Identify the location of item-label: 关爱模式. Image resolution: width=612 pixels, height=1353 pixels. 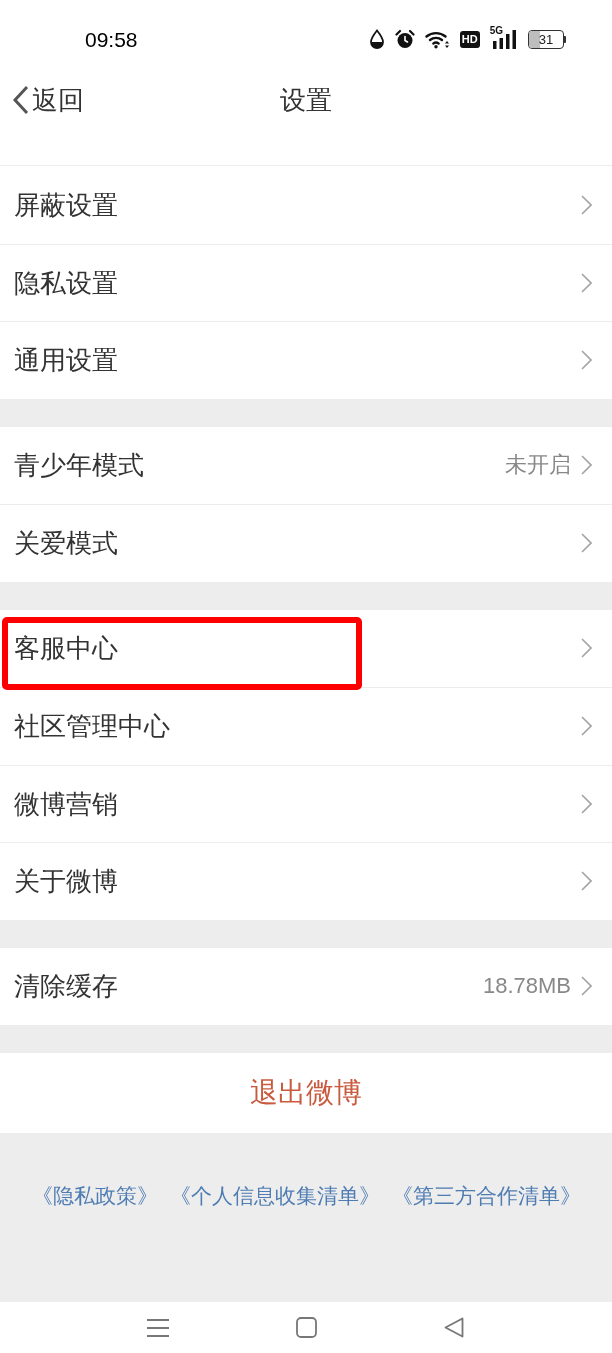
(66, 543).